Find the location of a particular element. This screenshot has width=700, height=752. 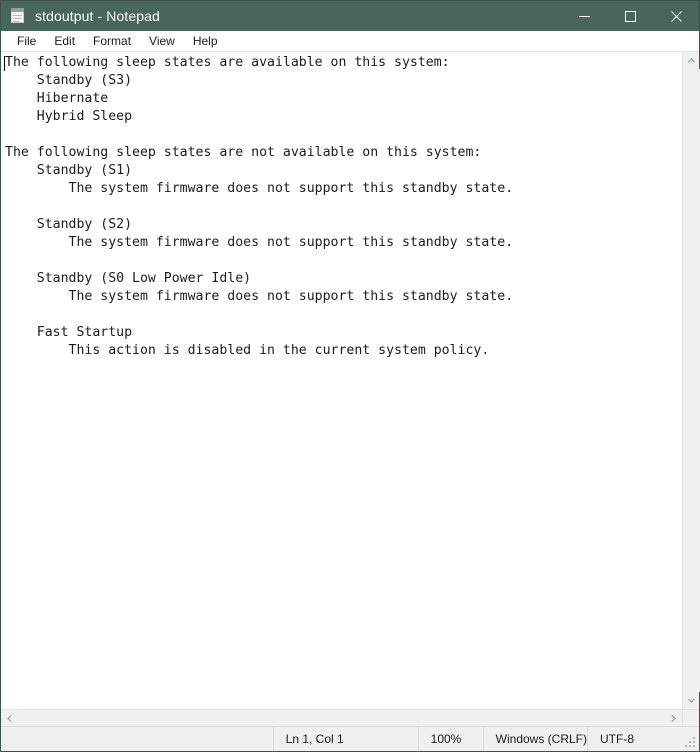

maximize-button is located at coordinates (630, 16).